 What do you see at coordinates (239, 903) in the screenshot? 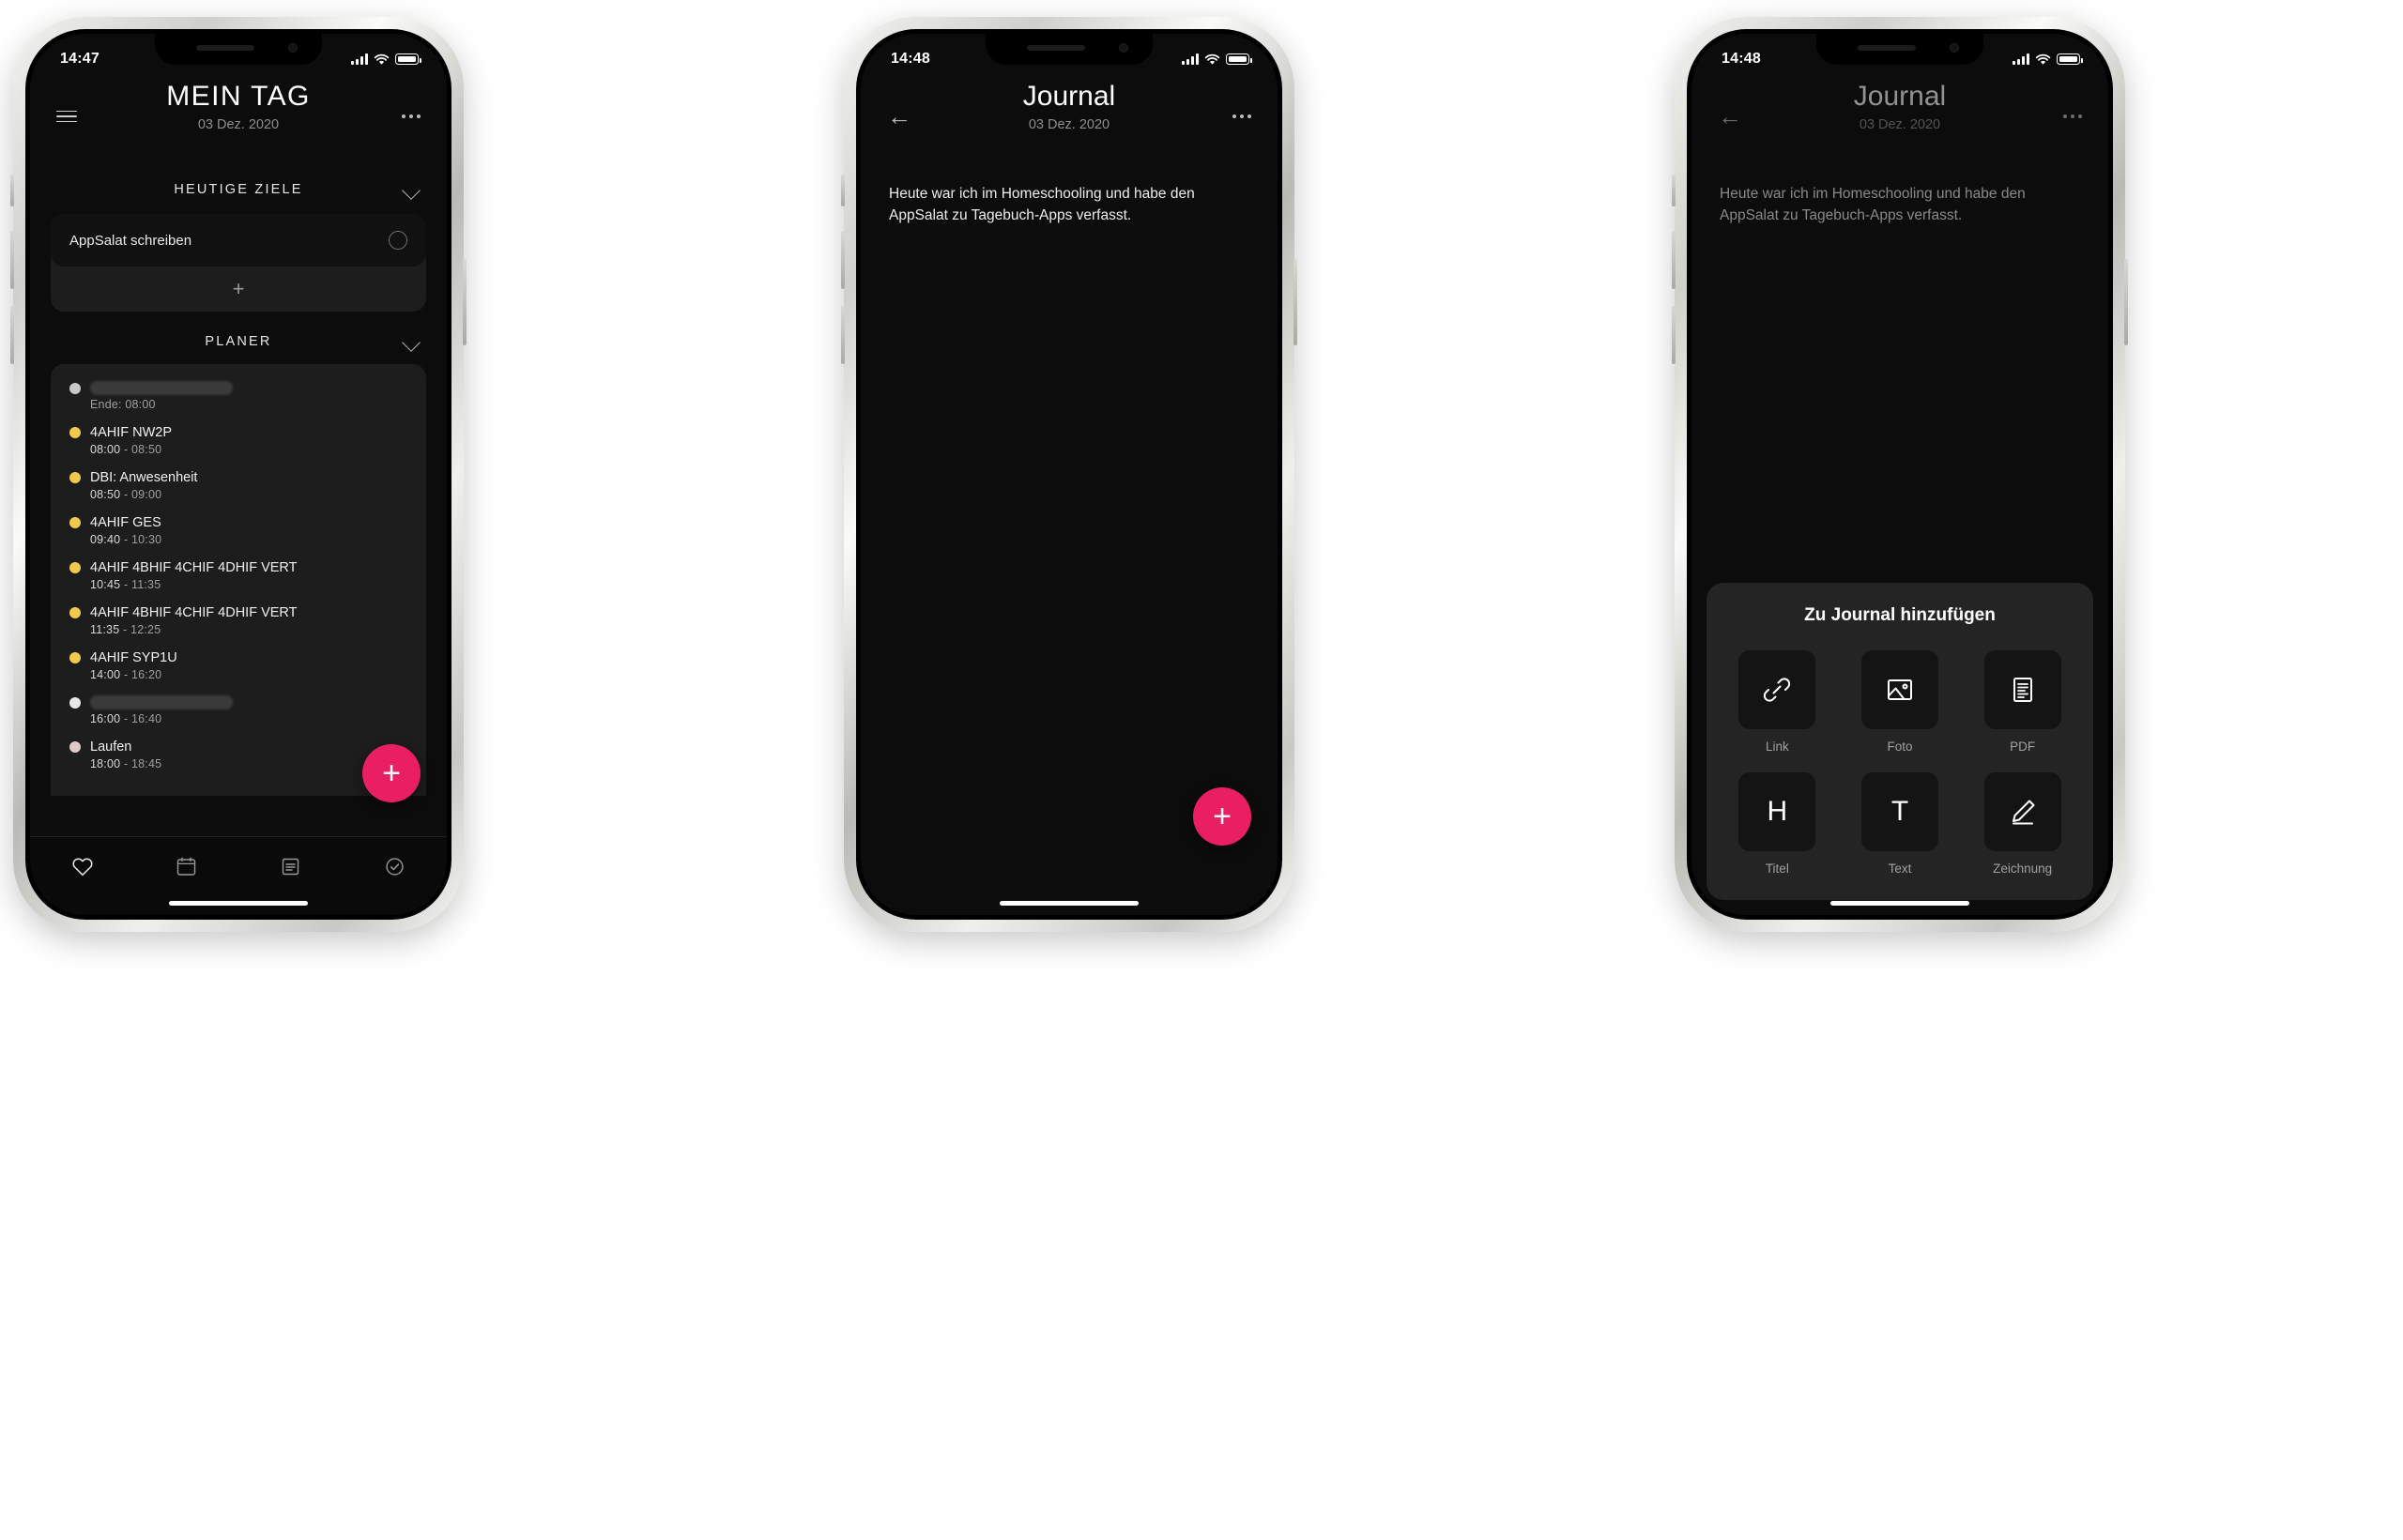
I see `home-indicator` at bounding box center [239, 903].